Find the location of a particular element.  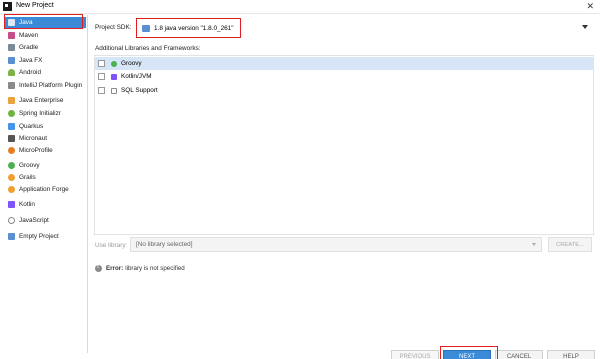

sidebar-item-micronaut: Micronaut is located at coordinates (45, 138).